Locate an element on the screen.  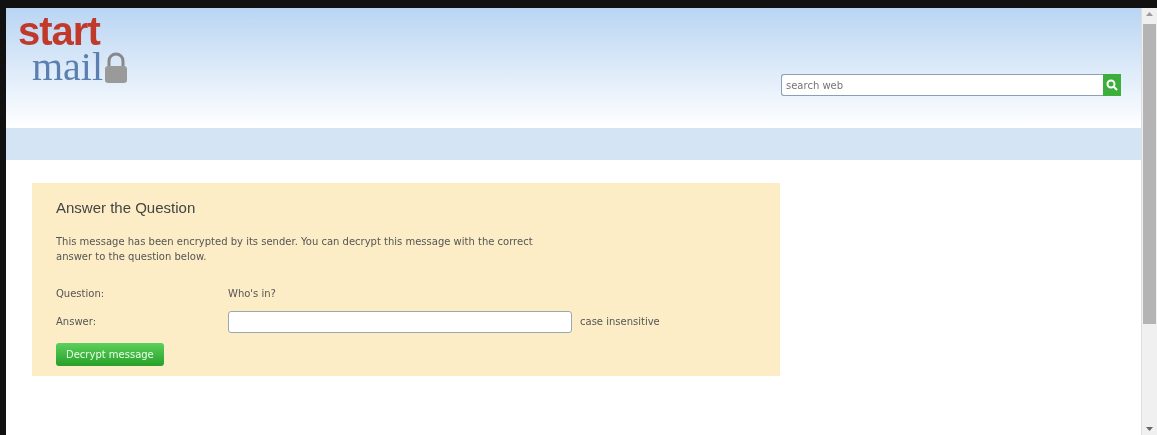
padlock-icon is located at coordinates (116, 68).